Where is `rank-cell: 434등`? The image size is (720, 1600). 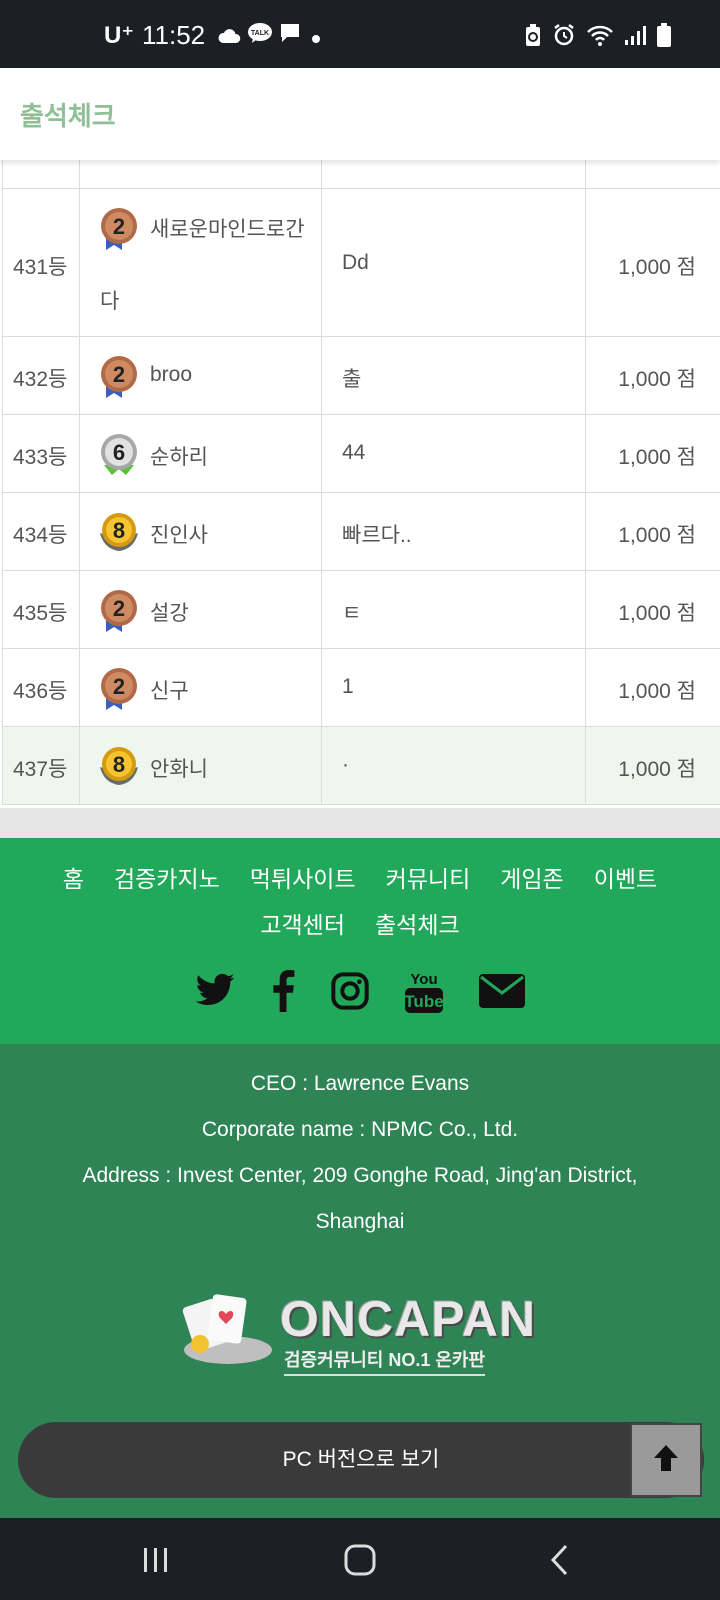 rank-cell: 434등 is located at coordinates (40, 535).